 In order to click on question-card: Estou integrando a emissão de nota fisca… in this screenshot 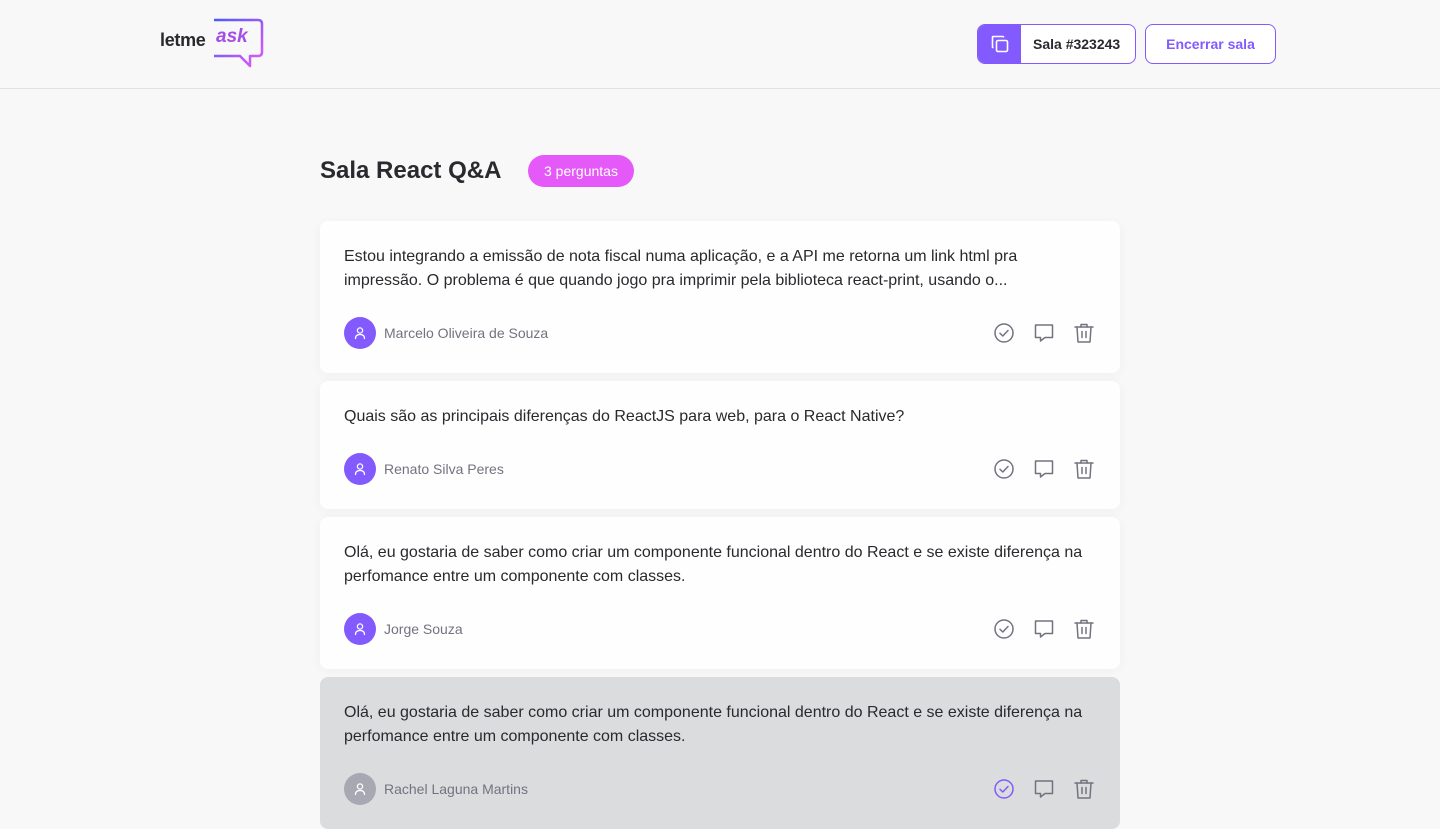, I will do `click(720, 297)`.